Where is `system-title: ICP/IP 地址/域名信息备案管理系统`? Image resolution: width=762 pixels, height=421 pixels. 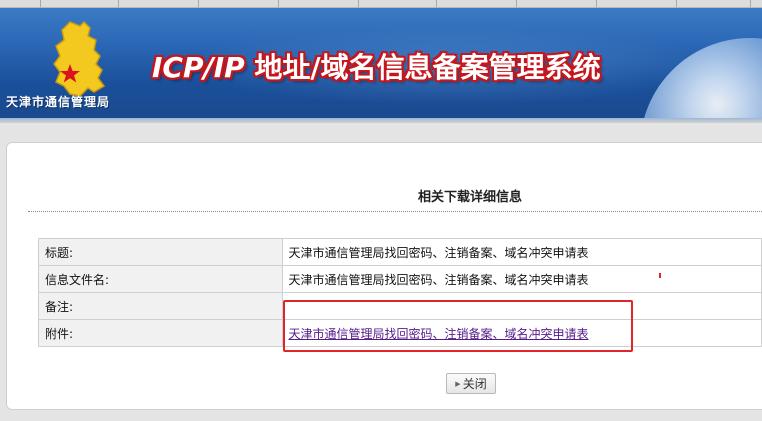 system-title: ICP/IP 地址/域名信息备案管理系统 is located at coordinates (376, 66).